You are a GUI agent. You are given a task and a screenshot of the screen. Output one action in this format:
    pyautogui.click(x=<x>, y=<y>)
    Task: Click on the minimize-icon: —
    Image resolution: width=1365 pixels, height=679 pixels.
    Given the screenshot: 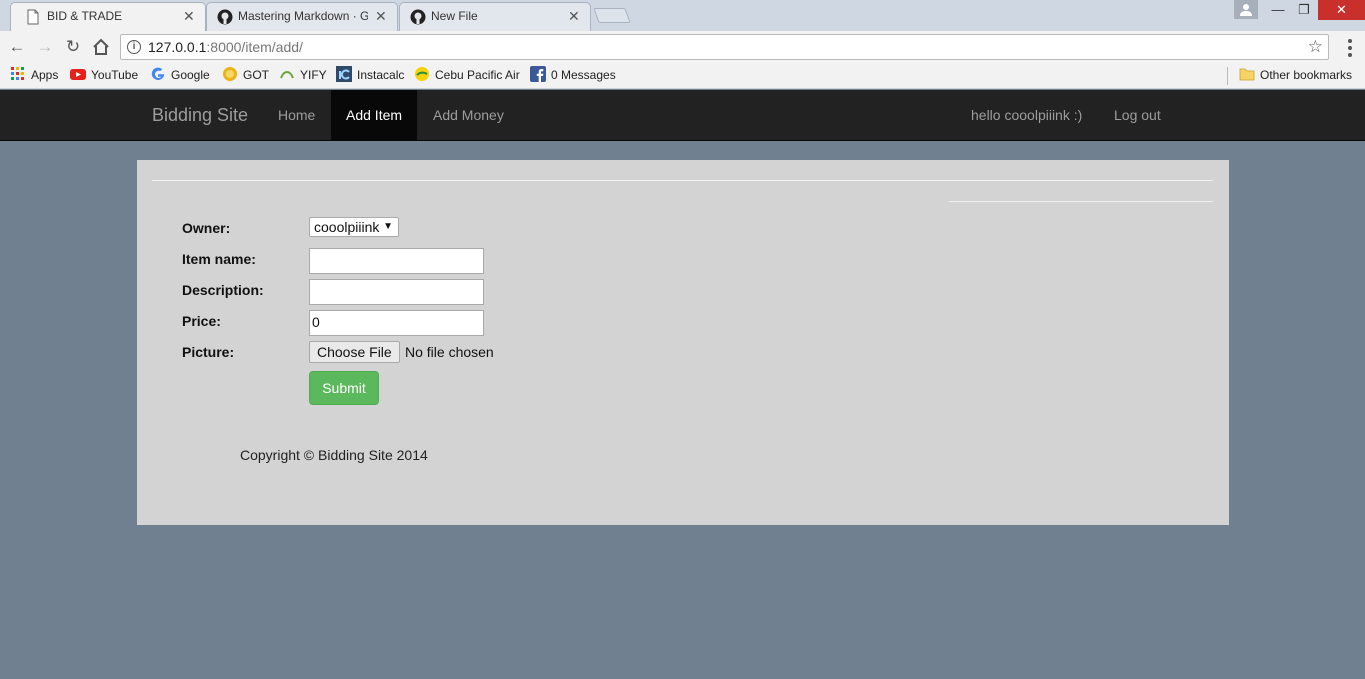 What is the action you would take?
    pyautogui.click(x=1278, y=10)
    